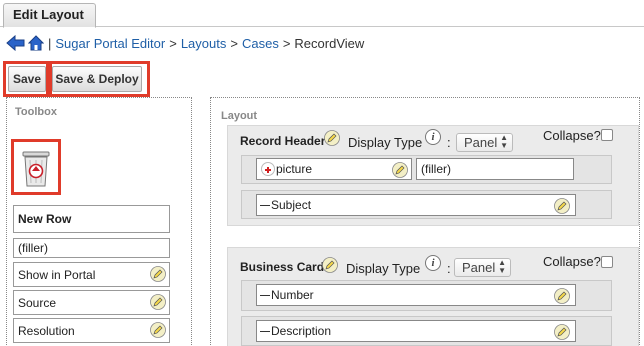  What do you see at coordinates (91, 330) in the screenshot?
I see `toolbox-field-resolution: Resolution` at bounding box center [91, 330].